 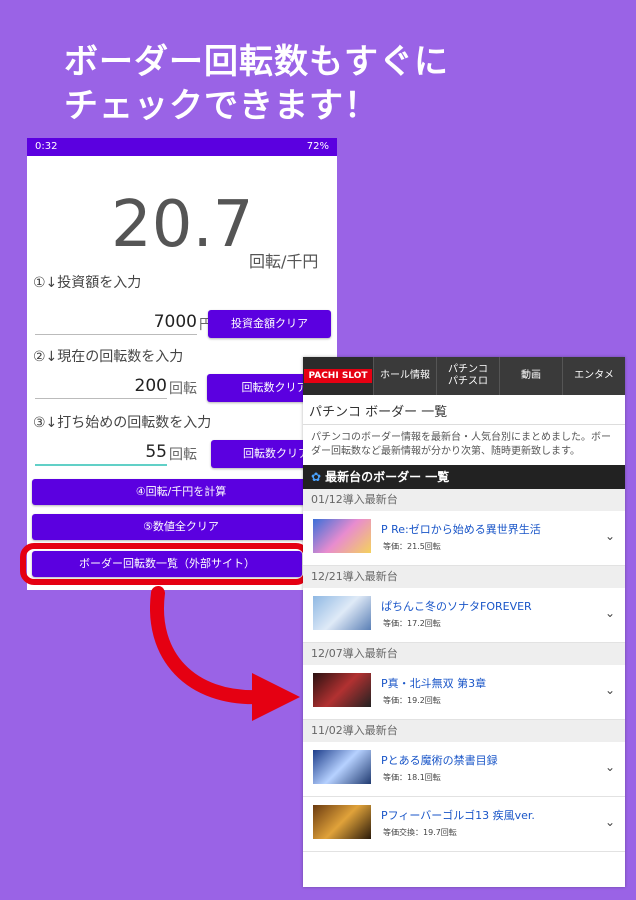 What do you see at coordinates (182, 147) in the screenshot?
I see `status-bar: 0:32 72%` at bounding box center [182, 147].